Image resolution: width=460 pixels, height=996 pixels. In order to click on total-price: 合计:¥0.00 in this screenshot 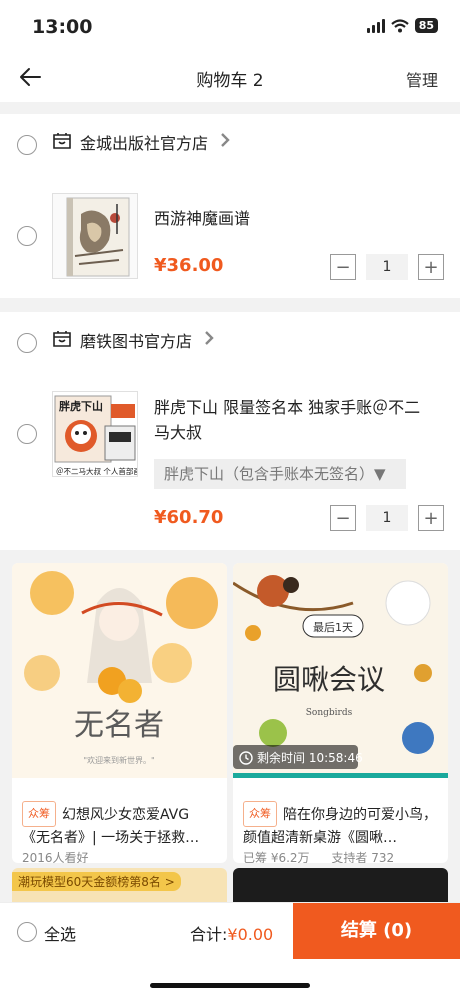, I will do `click(231, 933)`.